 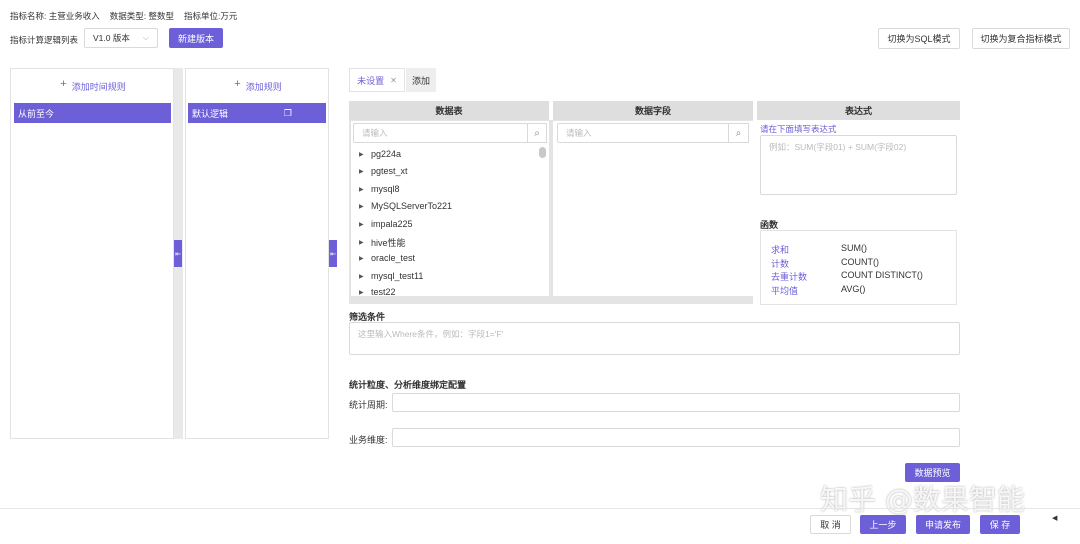 What do you see at coordinates (389, 171) in the screenshot?
I see `table-item-label: pgtest_xt` at bounding box center [389, 171].